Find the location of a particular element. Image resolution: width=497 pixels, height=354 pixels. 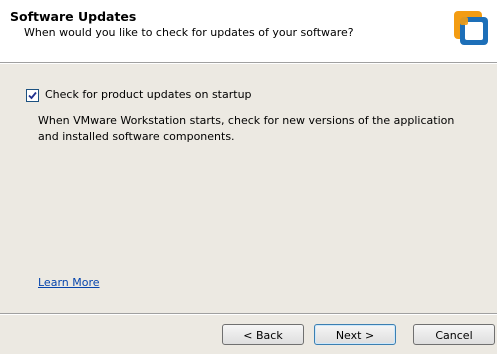

vmware-workstation-logo-icon is located at coordinates (471, 28).